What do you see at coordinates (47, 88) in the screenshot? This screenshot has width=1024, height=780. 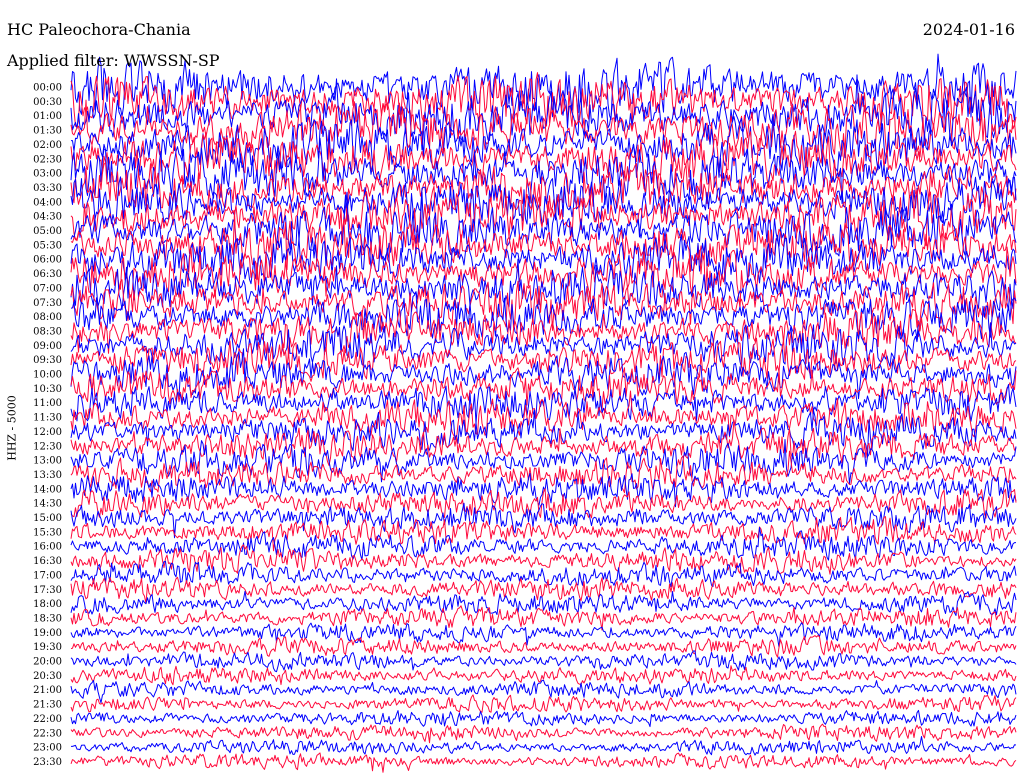 I see `hour-label: 00:00` at bounding box center [47, 88].